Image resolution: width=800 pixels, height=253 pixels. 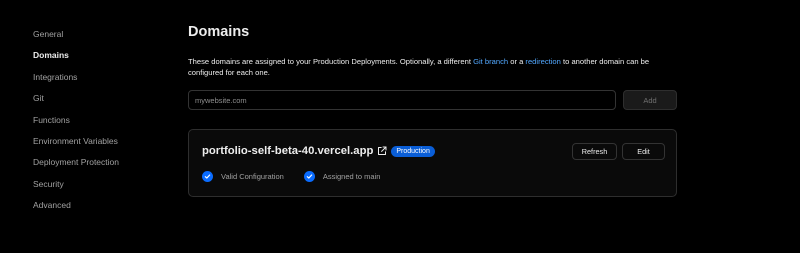 What do you see at coordinates (252, 176) in the screenshot?
I see `status-label: Valid Configuration` at bounding box center [252, 176].